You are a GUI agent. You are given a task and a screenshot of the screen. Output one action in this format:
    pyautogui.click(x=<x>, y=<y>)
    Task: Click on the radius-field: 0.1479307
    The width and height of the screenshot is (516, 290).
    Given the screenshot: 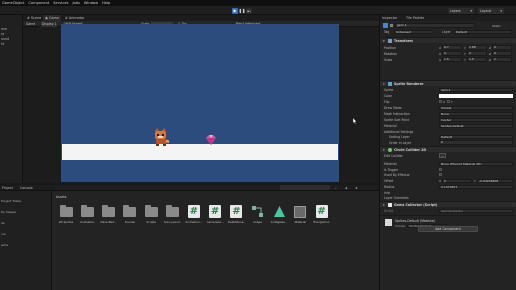 What is the action you would take?
    pyautogui.click(x=476, y=186)
    